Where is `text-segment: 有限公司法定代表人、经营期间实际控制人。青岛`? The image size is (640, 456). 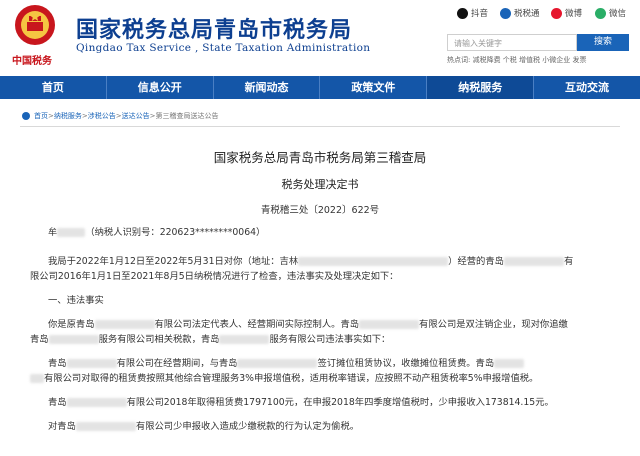
text-segment: 有限公司法定代表人、经营期间实际控制人。青岛 is located at coordinates (257, 324).